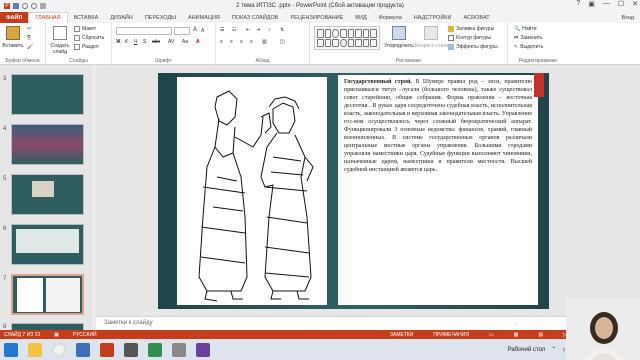  Describe the element at coordinates (269, 30) in the screenshot. I see `line-spacing-icon: ↕` at that location.